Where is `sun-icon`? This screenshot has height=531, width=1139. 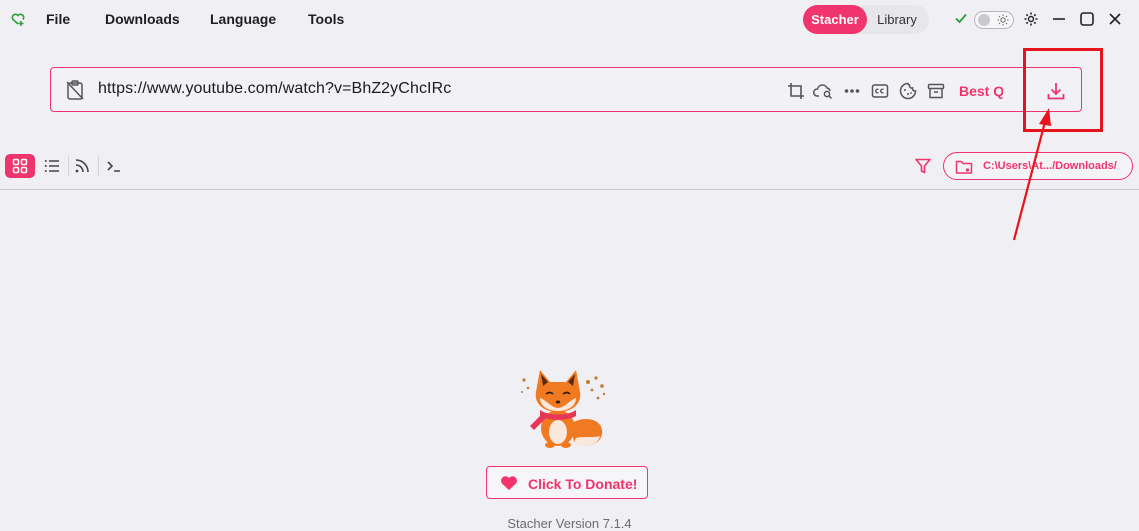
sun-icon is located at coordinates (1003, 20).